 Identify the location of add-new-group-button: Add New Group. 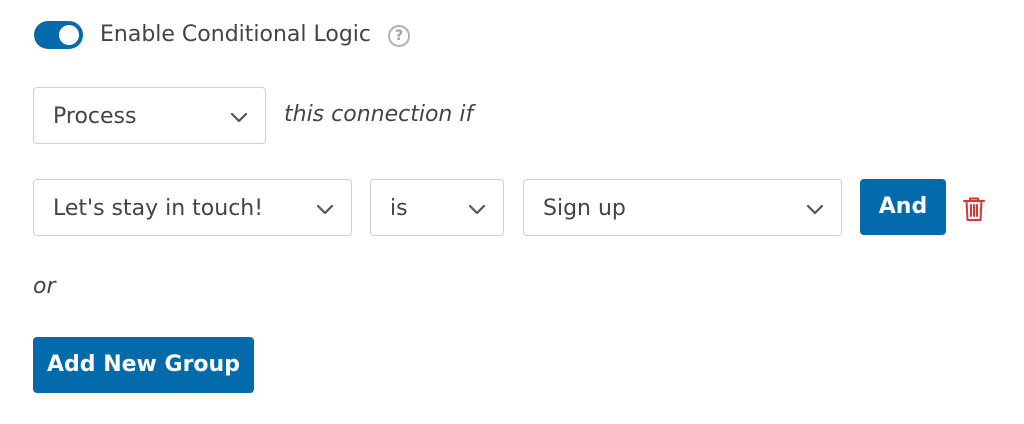
(143, 365).